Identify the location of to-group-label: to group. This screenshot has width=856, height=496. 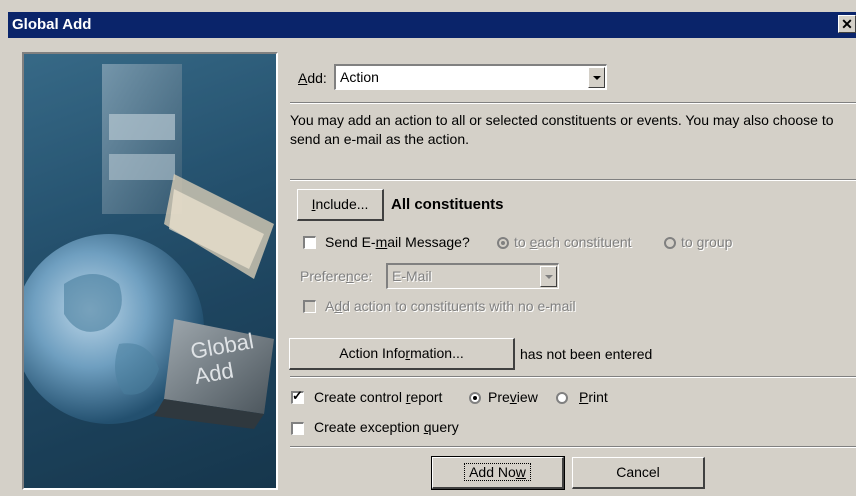
(707, 242).